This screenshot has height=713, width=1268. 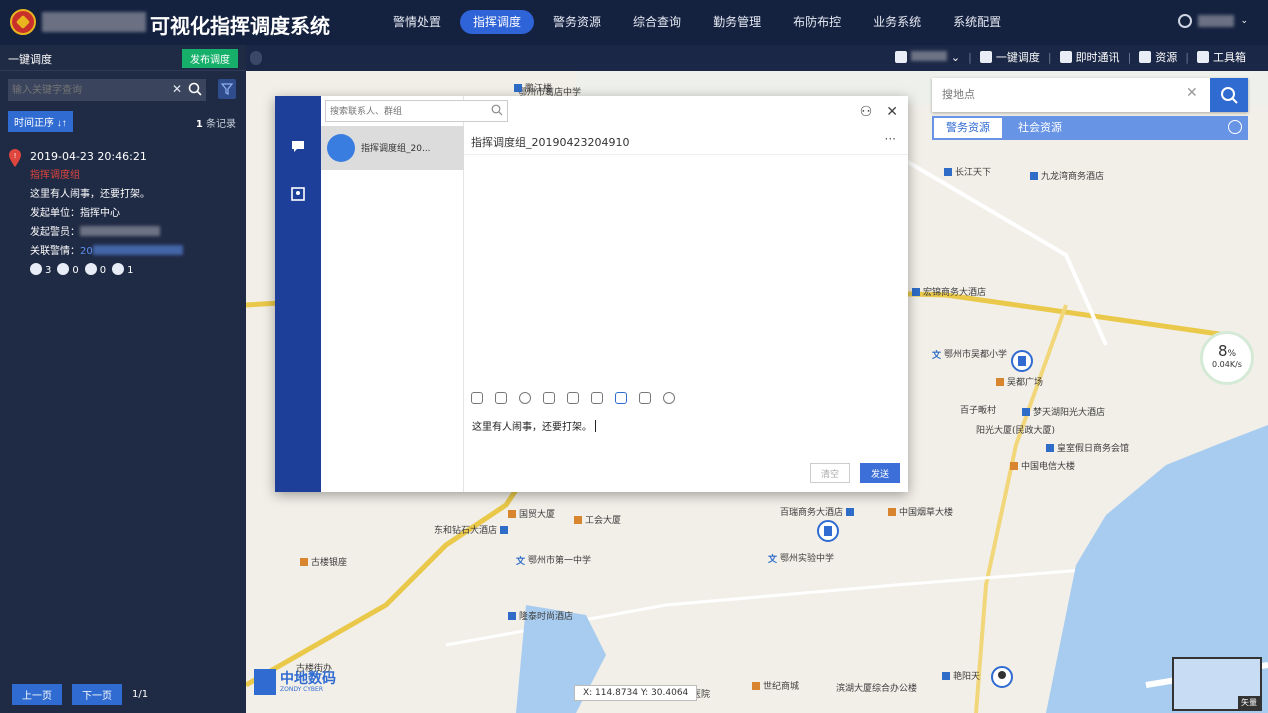 I want to click on gauge-unit: %, so click(x=1232, y=354).